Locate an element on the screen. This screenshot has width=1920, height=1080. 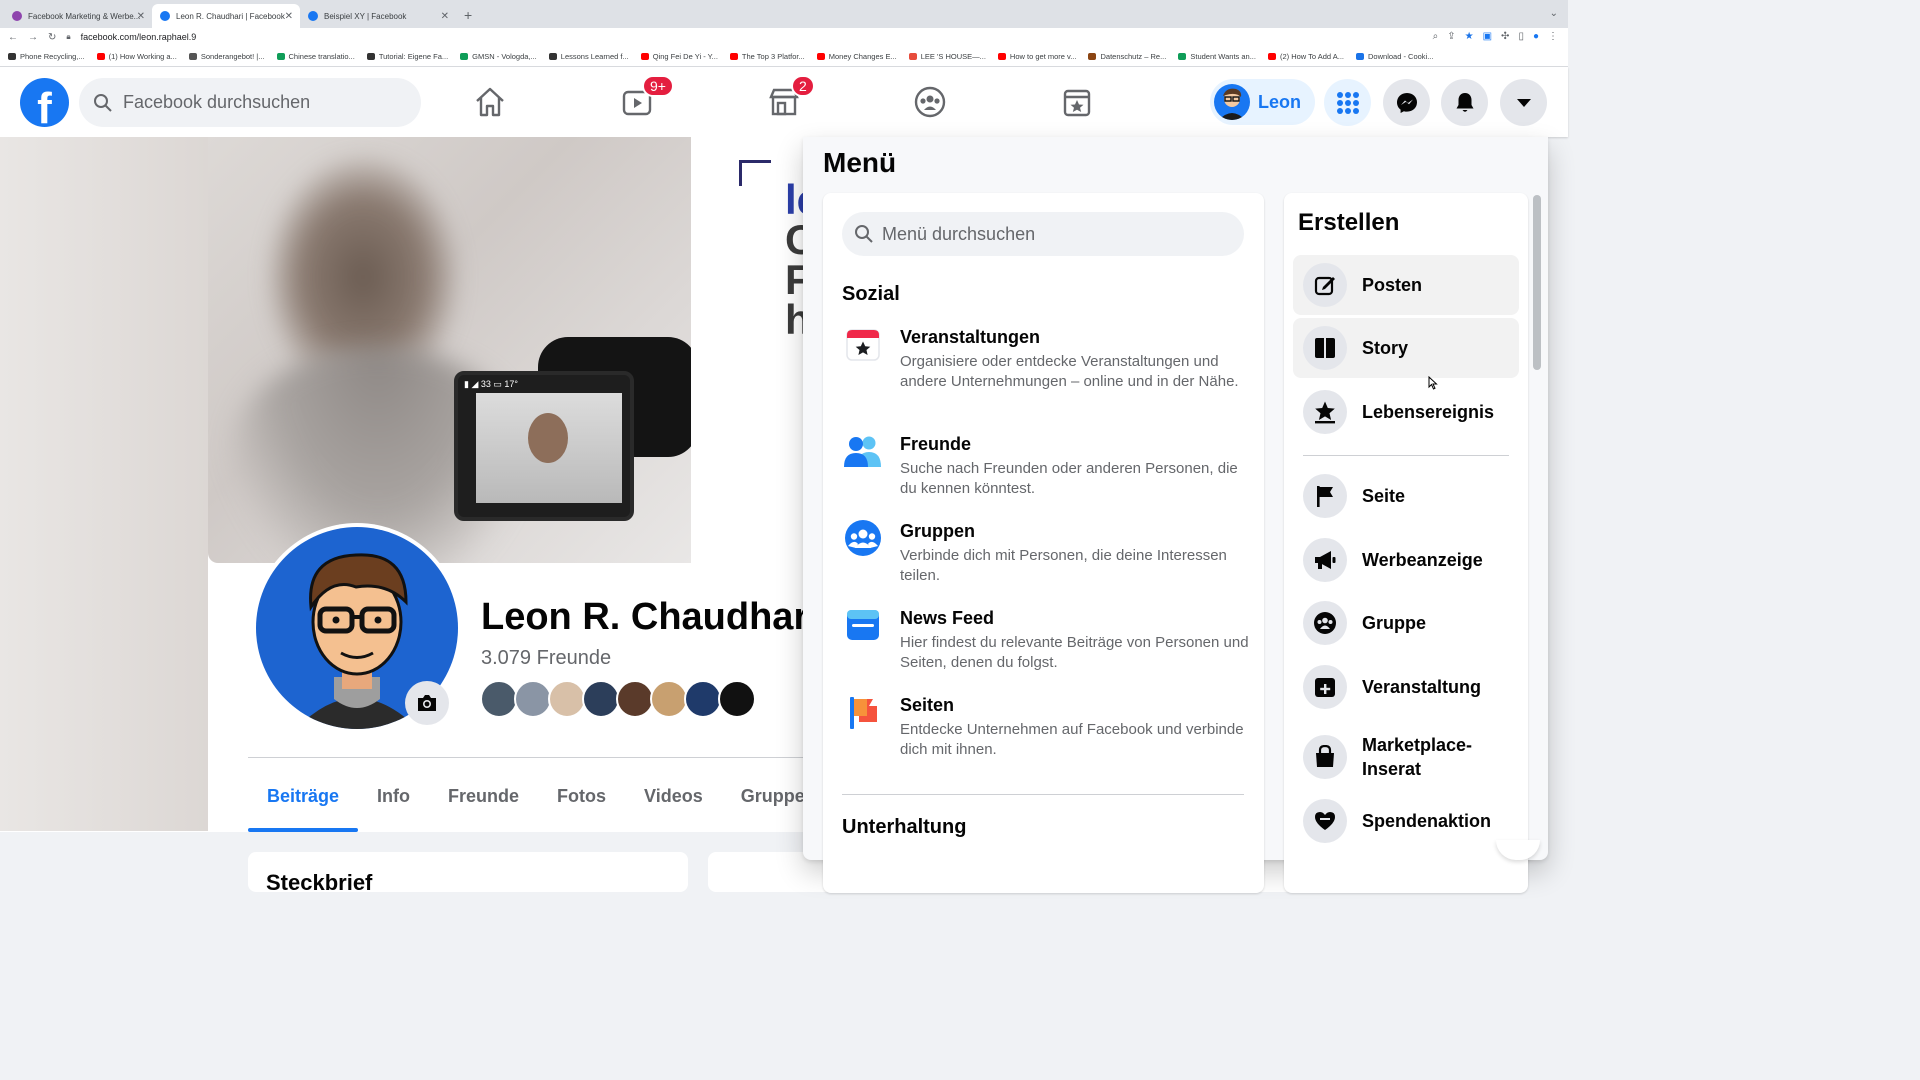
new-tab-button: + is located at coordinates (468, 15).